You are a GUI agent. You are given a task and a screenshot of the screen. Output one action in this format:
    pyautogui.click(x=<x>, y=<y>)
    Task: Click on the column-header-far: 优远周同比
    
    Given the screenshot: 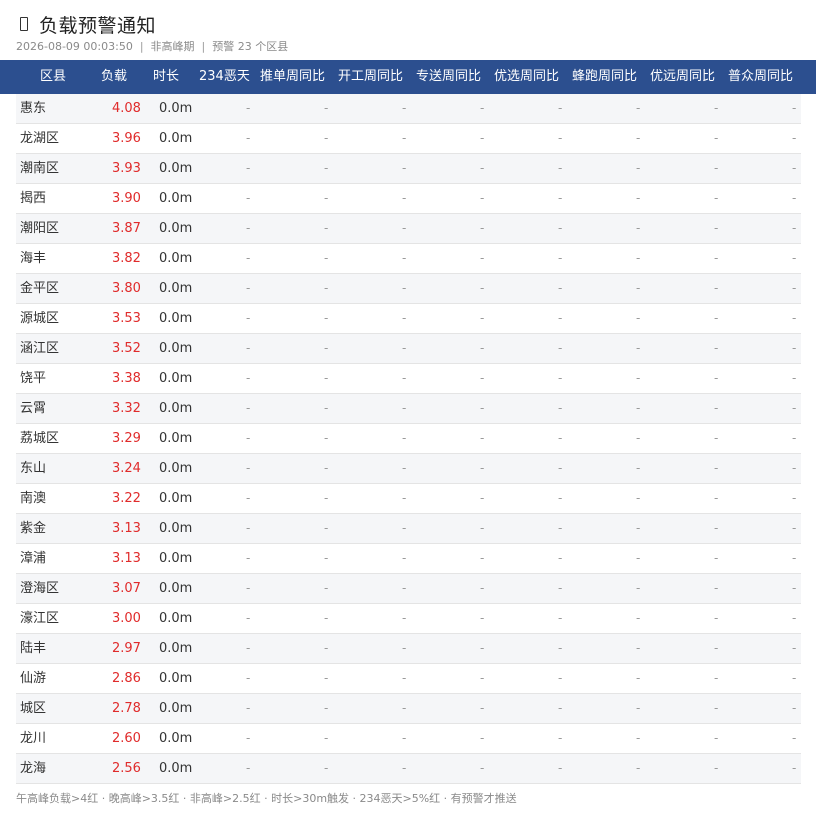 What is the action you would take?
    pyautogui.click(x=683, y=76)
    